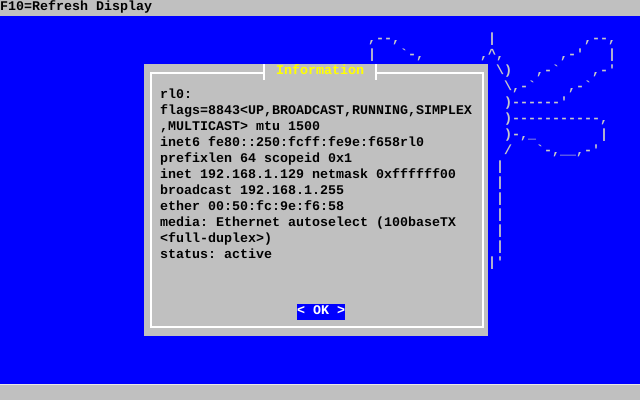 The height and width of the screenshot is (400, 640). Describe the element at coordinates (535, 104) in the screenshot. I see `ascii-art-line: )------'` at that location.